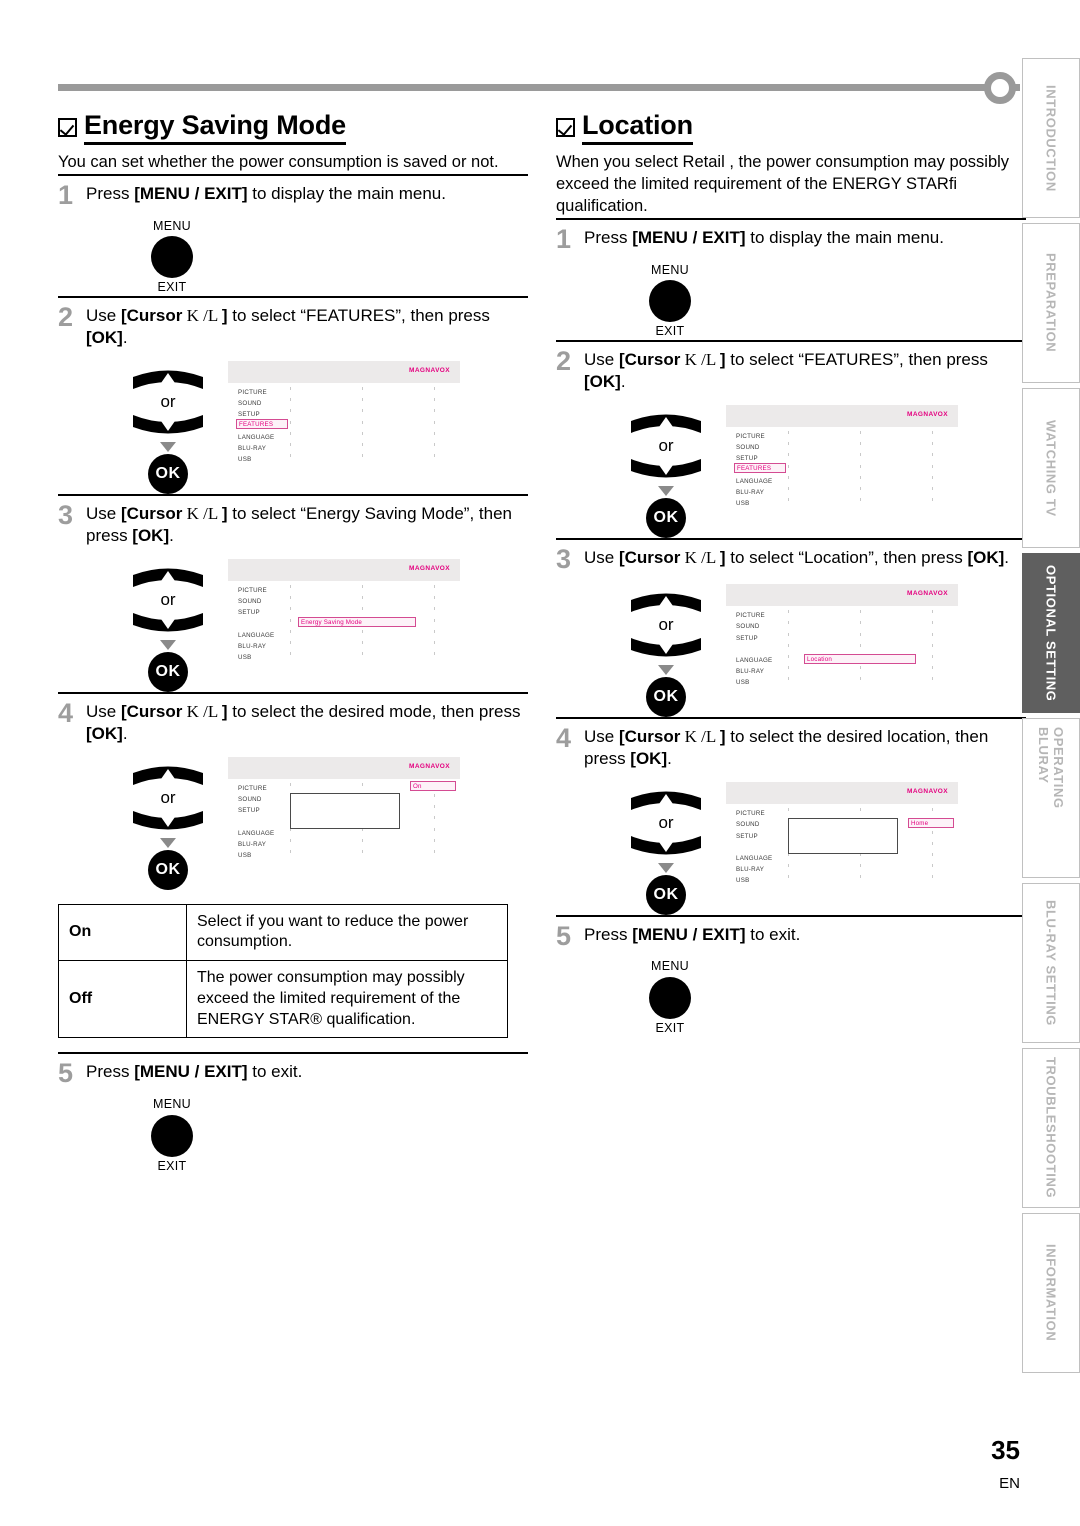  What do you see at coordinates (927, 792) in the screenshot?
I see `tv-brand-logo: MAGNAVOX` at bounding box center [927, 792].